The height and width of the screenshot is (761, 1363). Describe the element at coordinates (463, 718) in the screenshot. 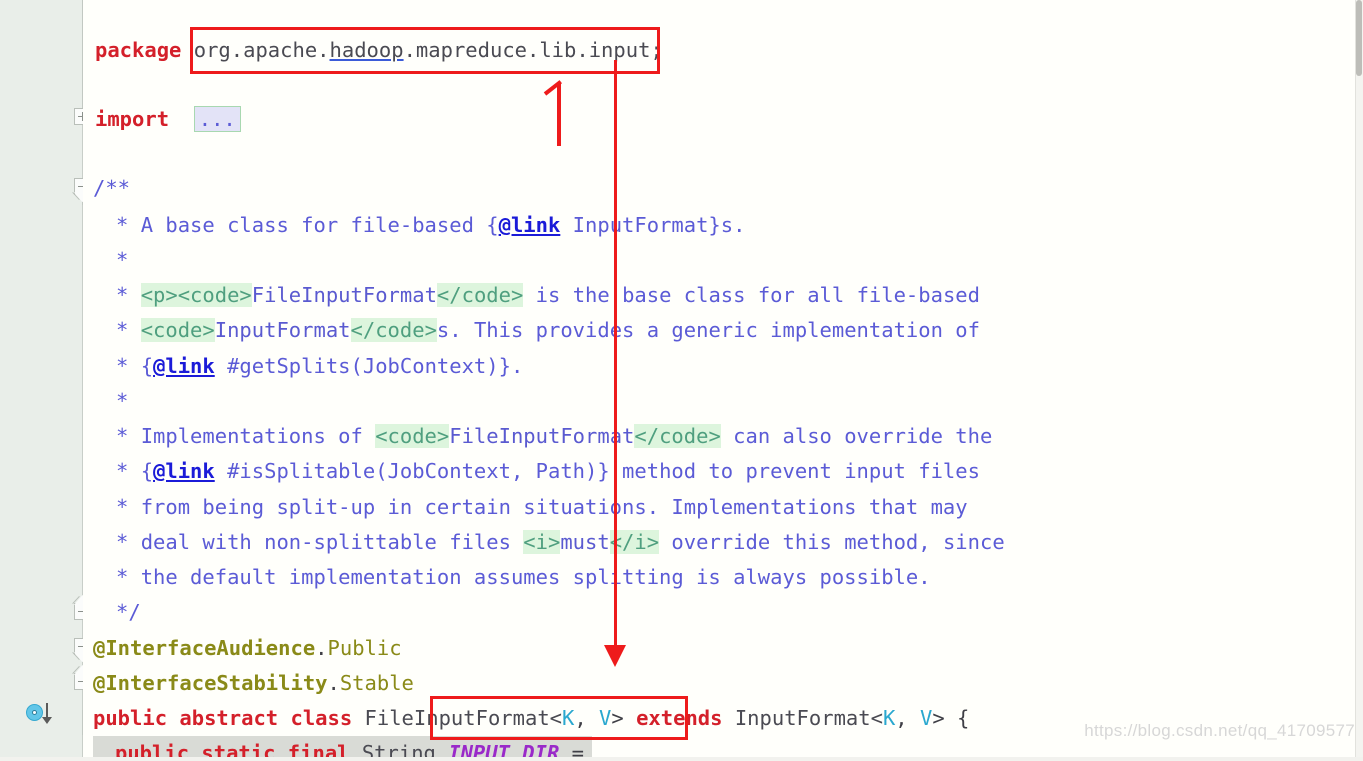

I see `class-name: FileInputFormat<` at that location.